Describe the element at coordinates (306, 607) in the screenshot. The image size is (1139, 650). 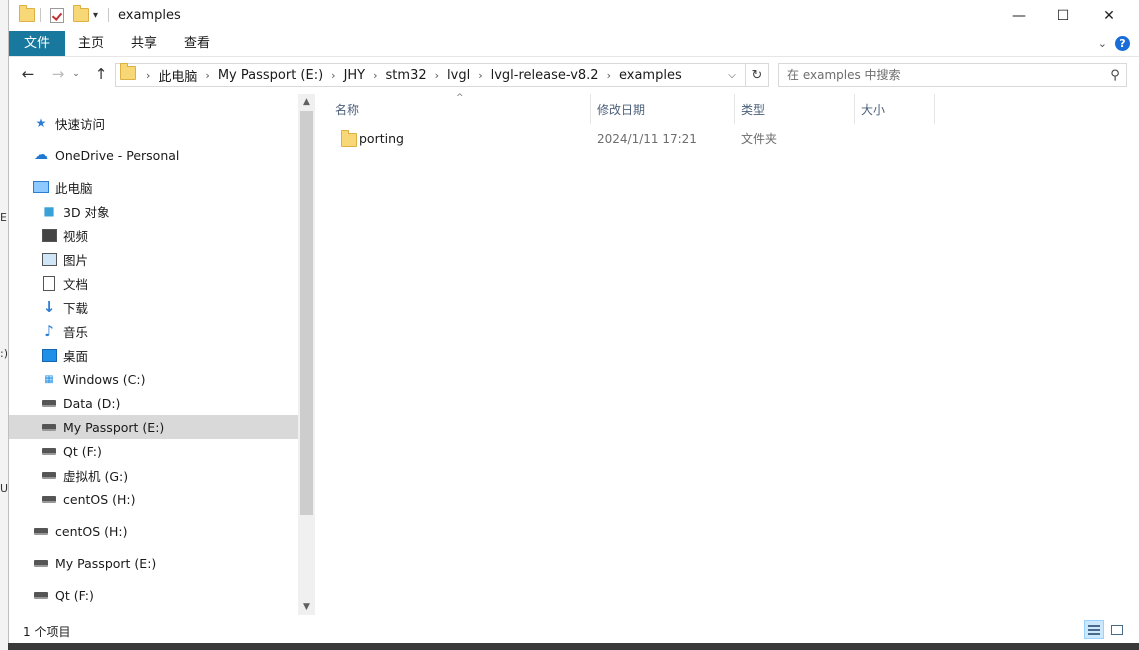
I see `scroll-down-icon: ▼` at that location.